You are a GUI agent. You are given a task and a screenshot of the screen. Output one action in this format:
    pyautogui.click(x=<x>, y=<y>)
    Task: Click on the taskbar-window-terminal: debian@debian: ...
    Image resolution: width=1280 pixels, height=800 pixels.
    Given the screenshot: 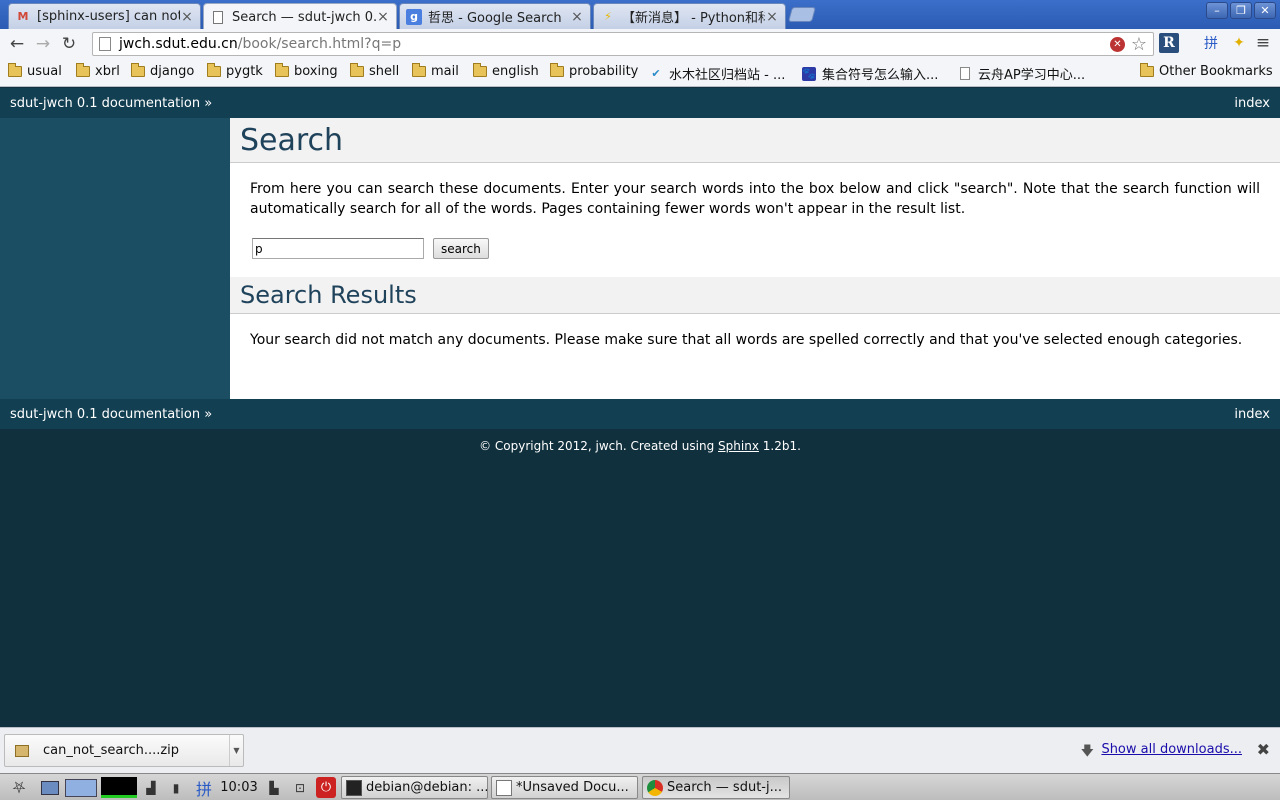 What is the action you would take?
    pyautogui.click(x=414, y=787)
    